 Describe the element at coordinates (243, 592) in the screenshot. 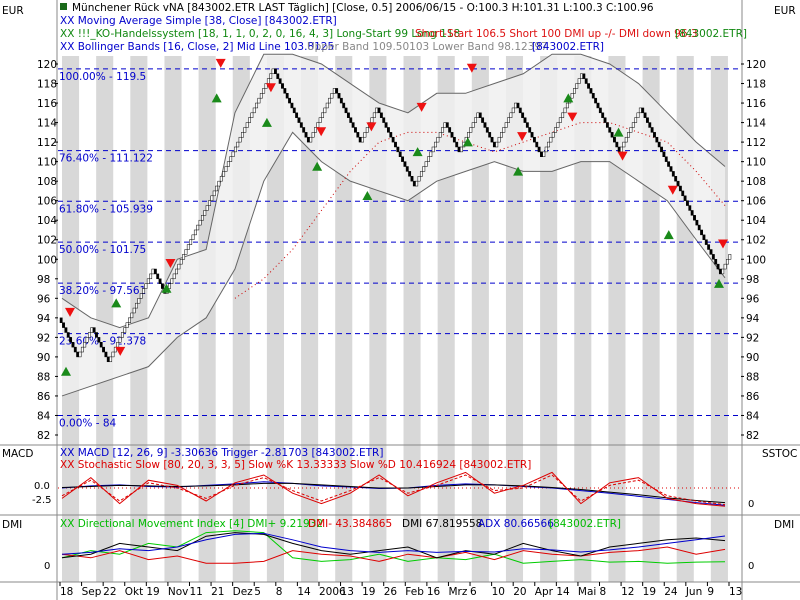

I see `date-label: Dez` at that location.